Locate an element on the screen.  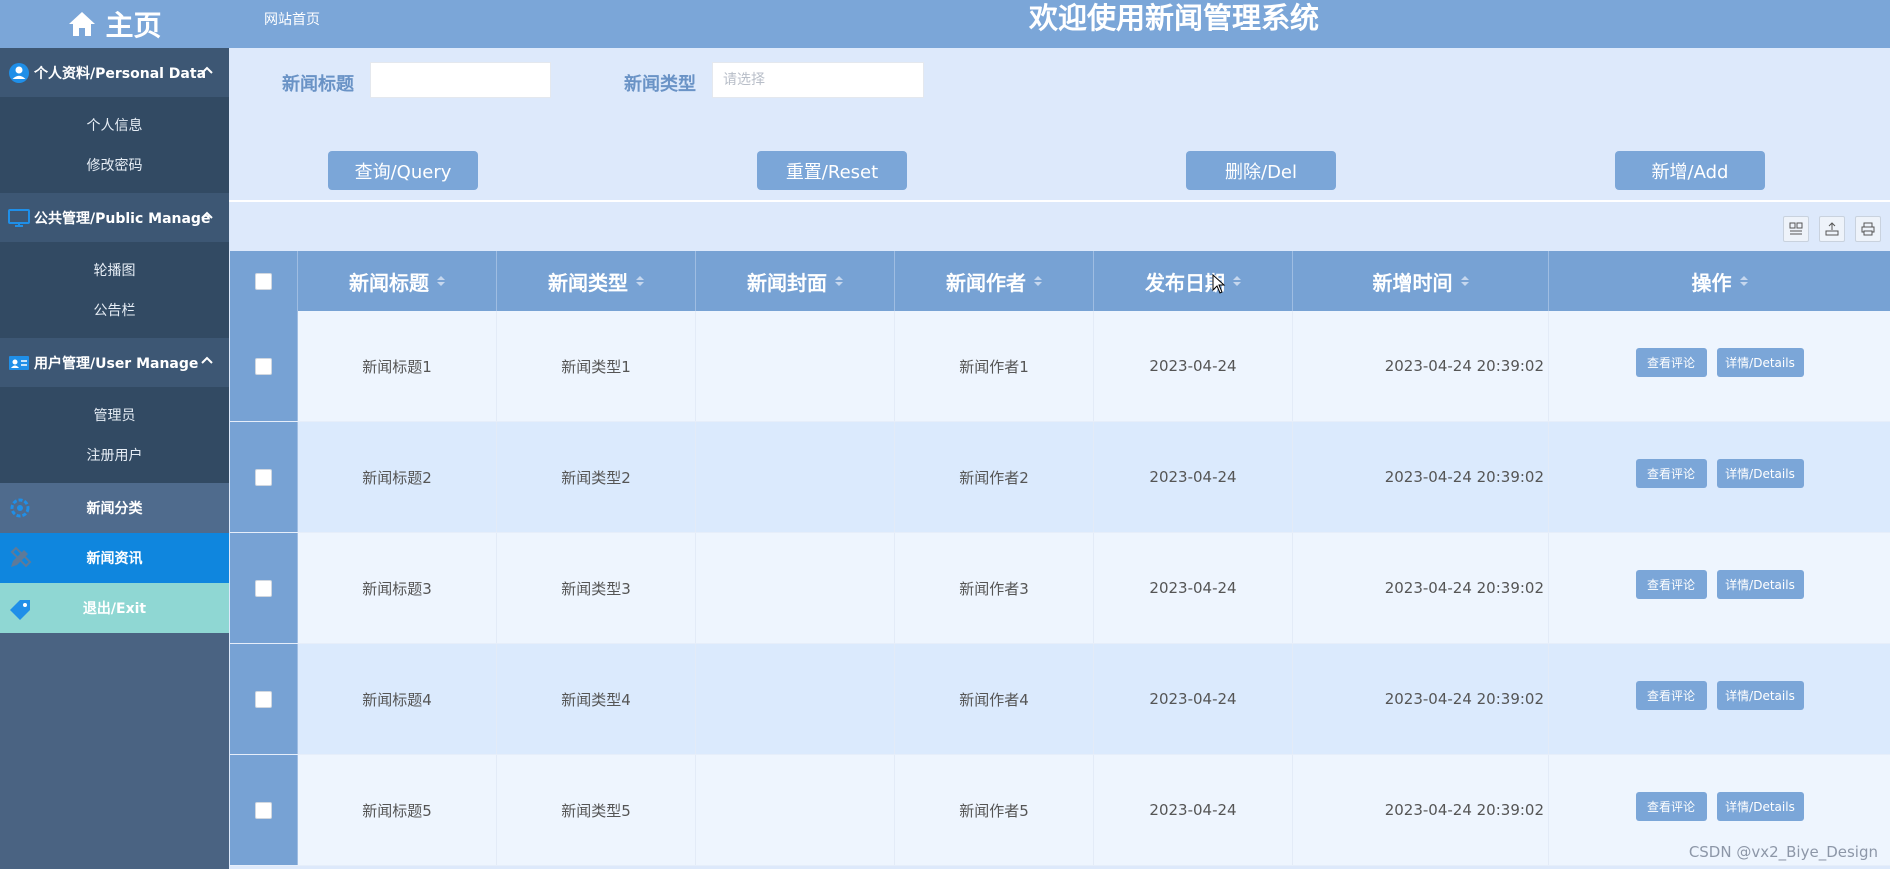
news-title-label: 新闻标题 is located at coordinates (318, 84).